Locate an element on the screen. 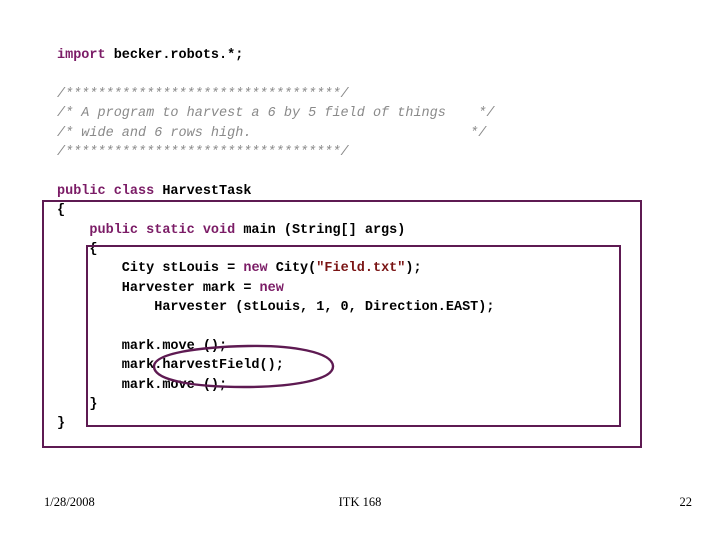  code-line-decl-city: City stLouis = new City("Field.txt"); is located at coordinates (275, 268).